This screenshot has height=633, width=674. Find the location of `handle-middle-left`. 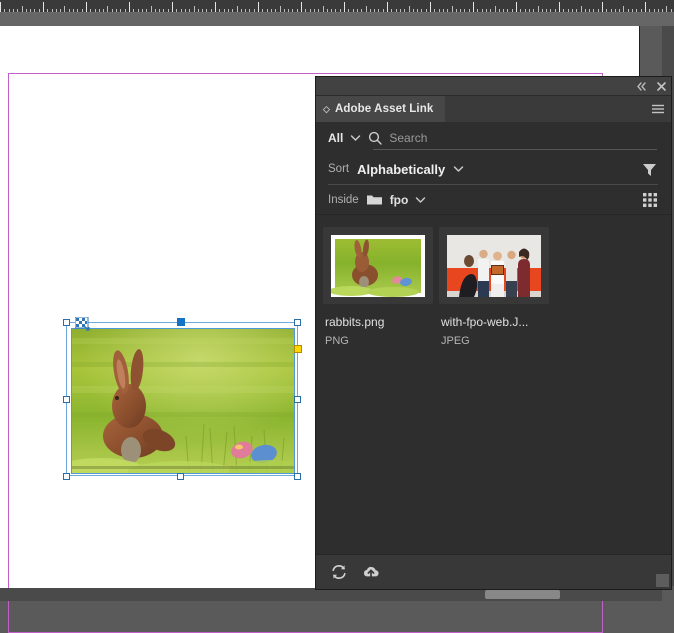

handle-middle-left is located at coordinates (66, 399).